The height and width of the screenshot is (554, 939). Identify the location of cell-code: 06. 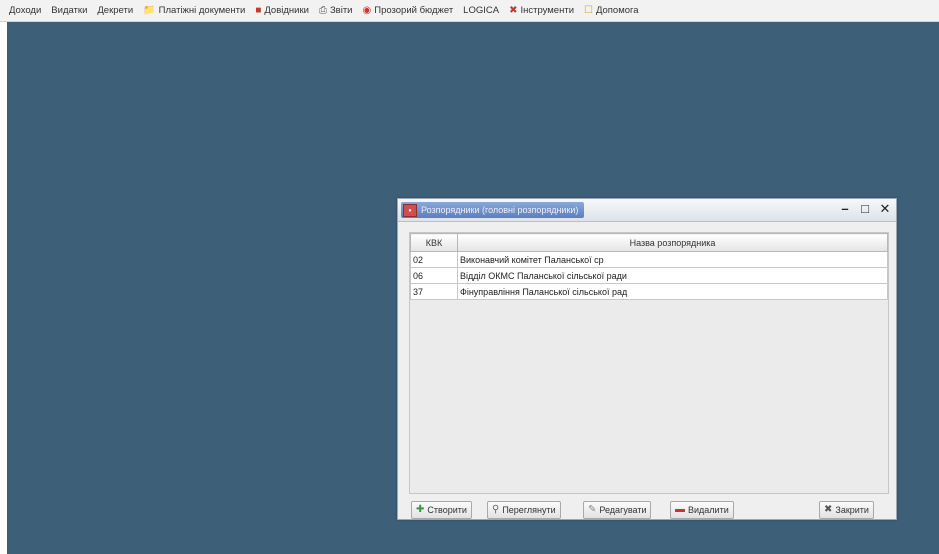
(434, 275).